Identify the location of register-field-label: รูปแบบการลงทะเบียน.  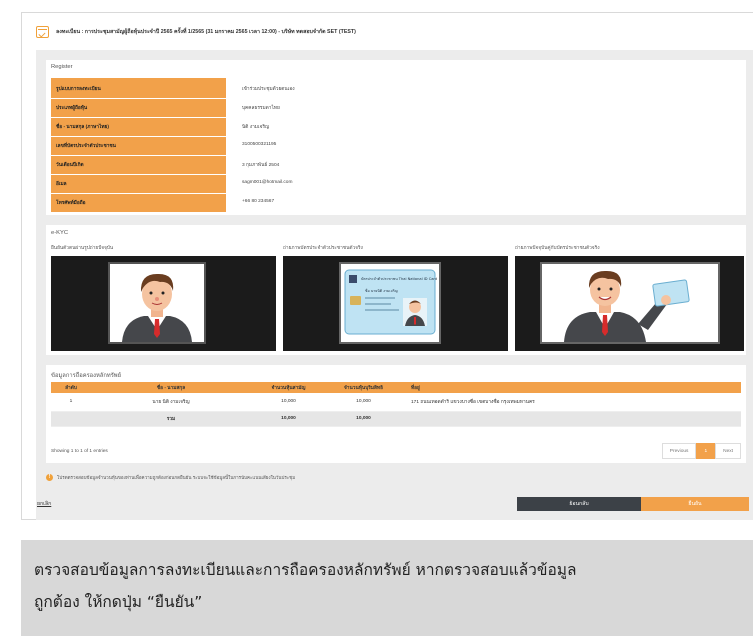
(78, 89).